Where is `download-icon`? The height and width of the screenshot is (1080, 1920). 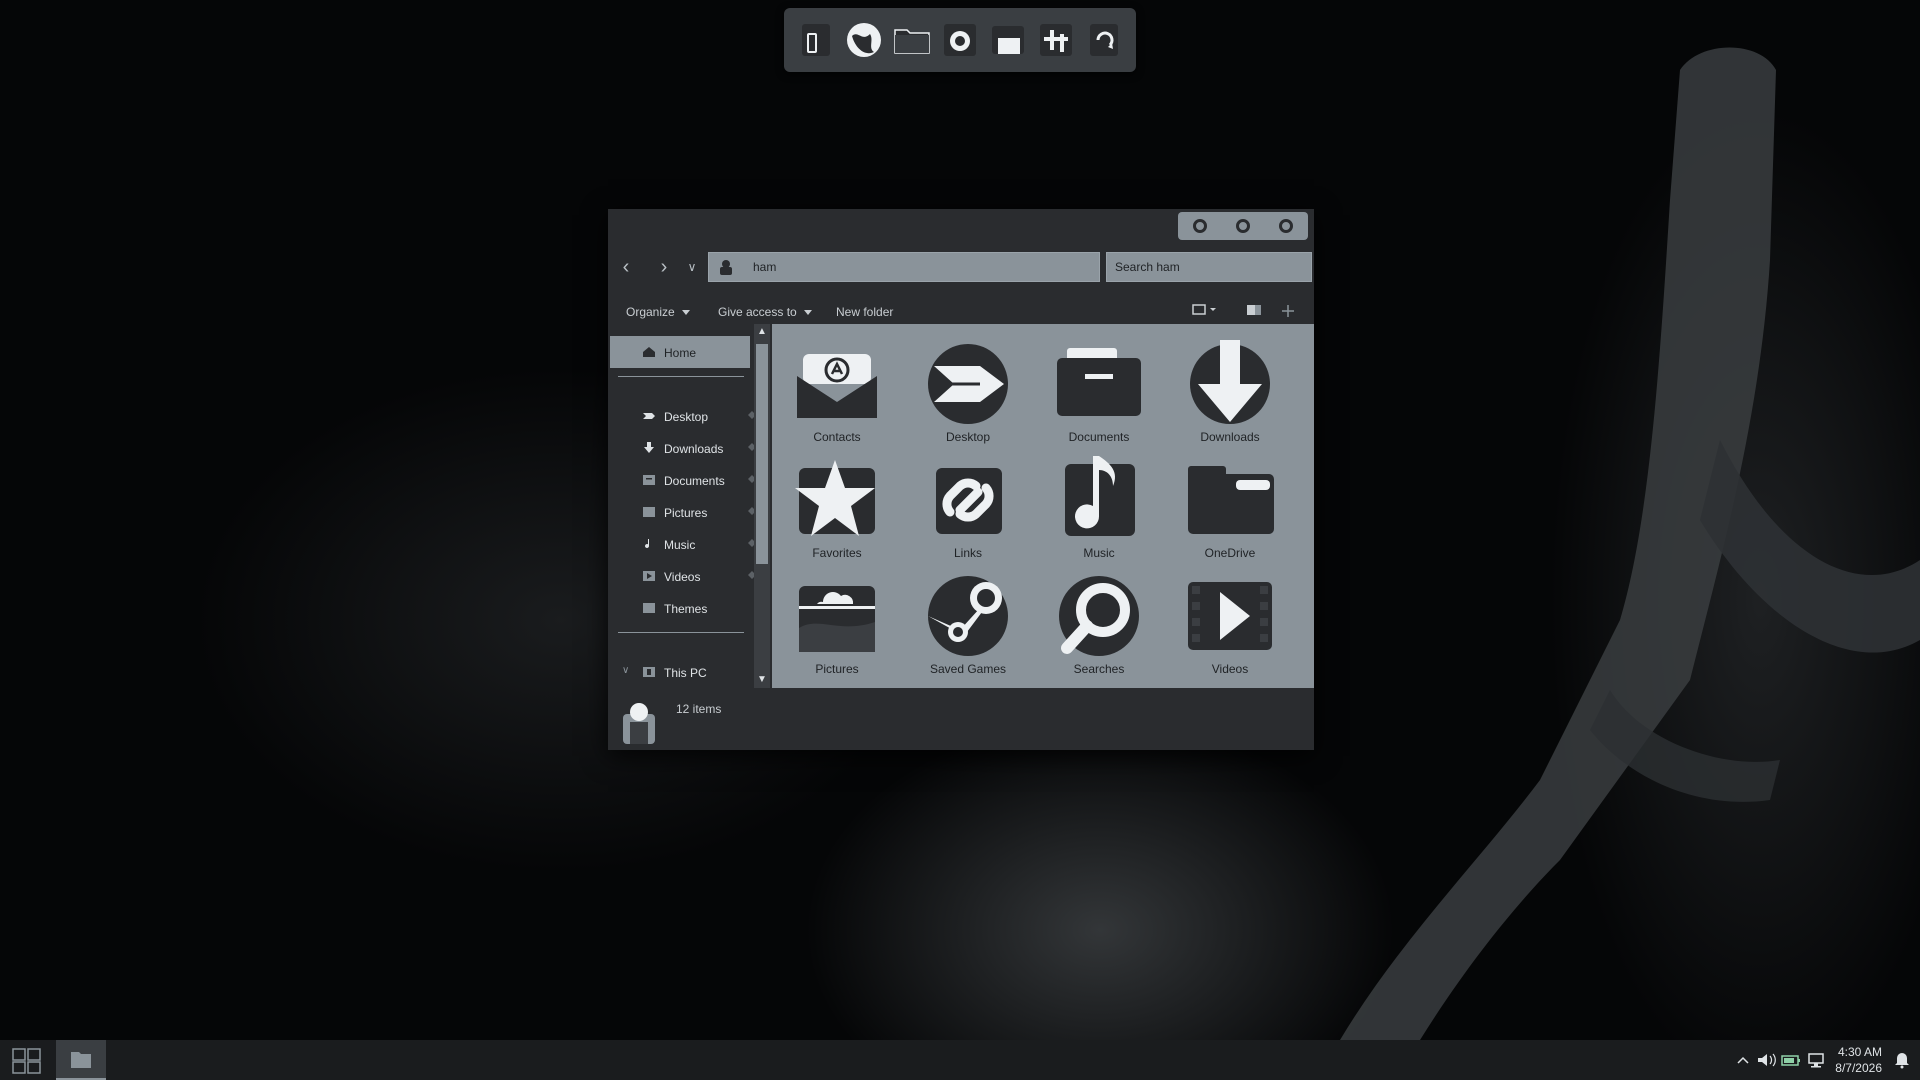
download-icon is located at coordinates (649, 447).